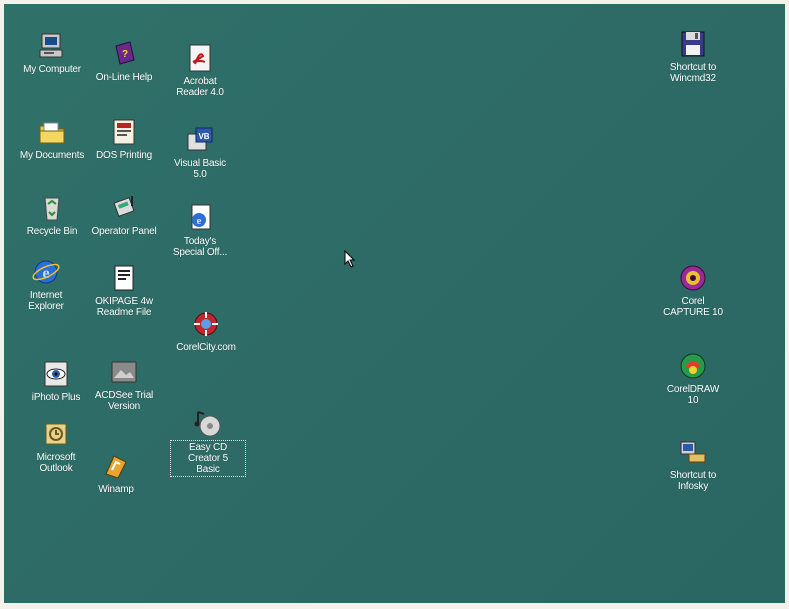 The image size is (789, 609). I want to click on desktop-icon-my-computer: My Computer, so click(52, 52).